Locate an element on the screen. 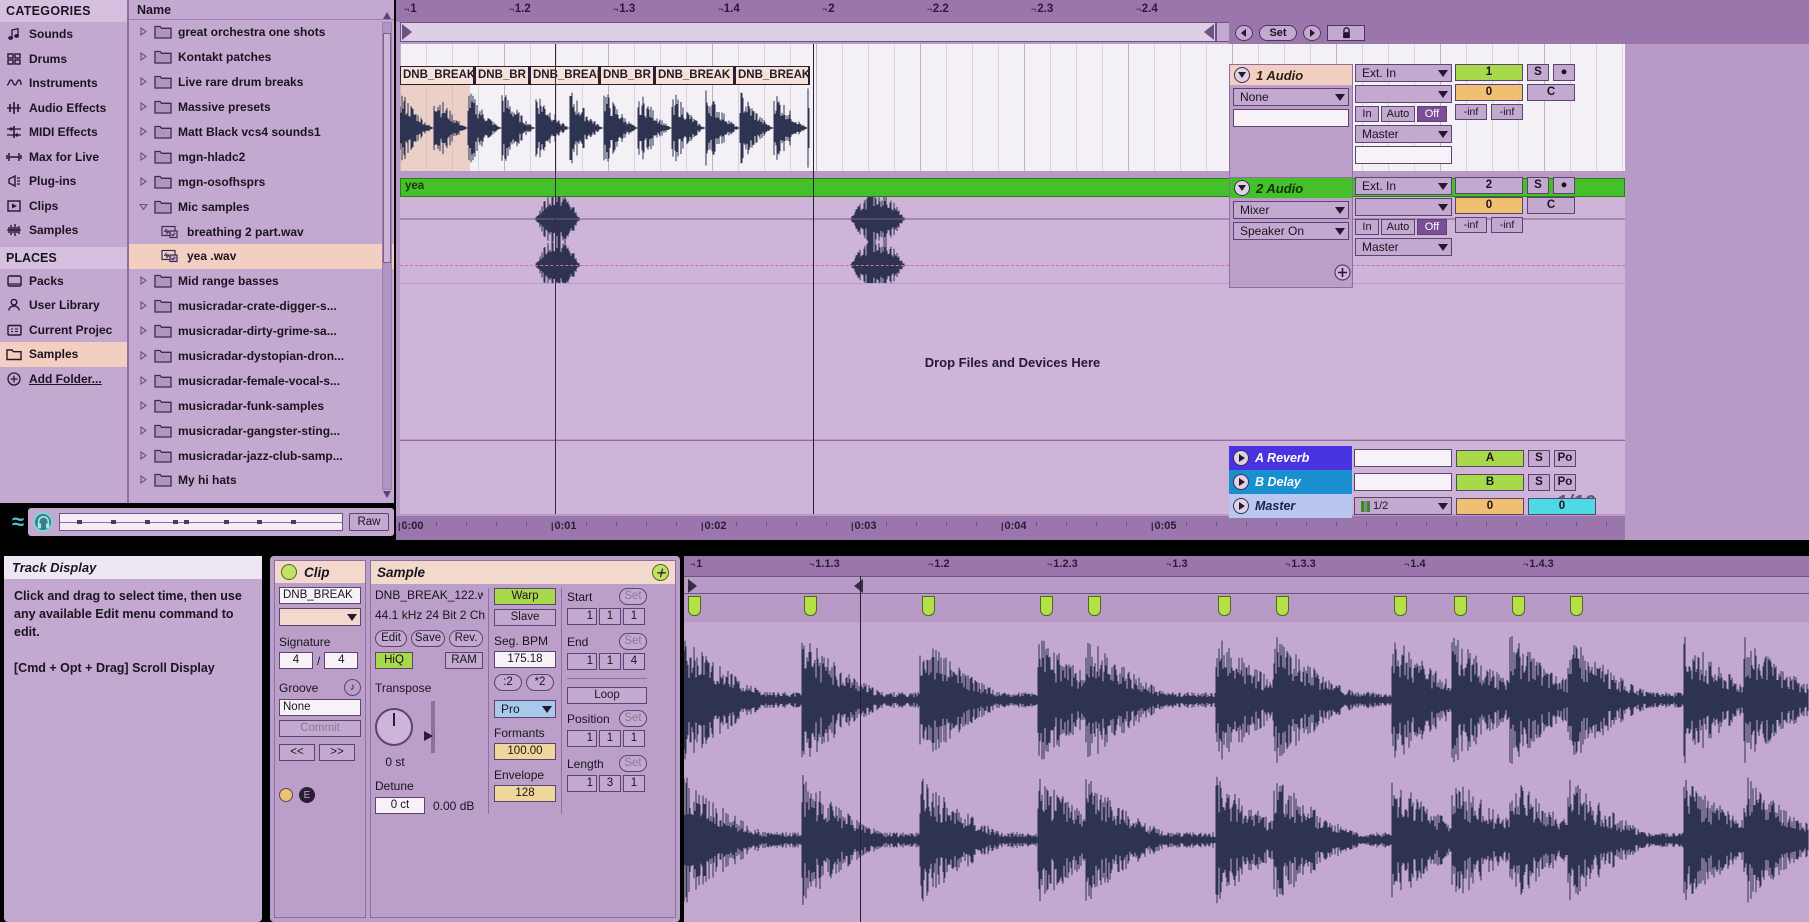  volume-2: 0 is located at coordinates (1489, 205).